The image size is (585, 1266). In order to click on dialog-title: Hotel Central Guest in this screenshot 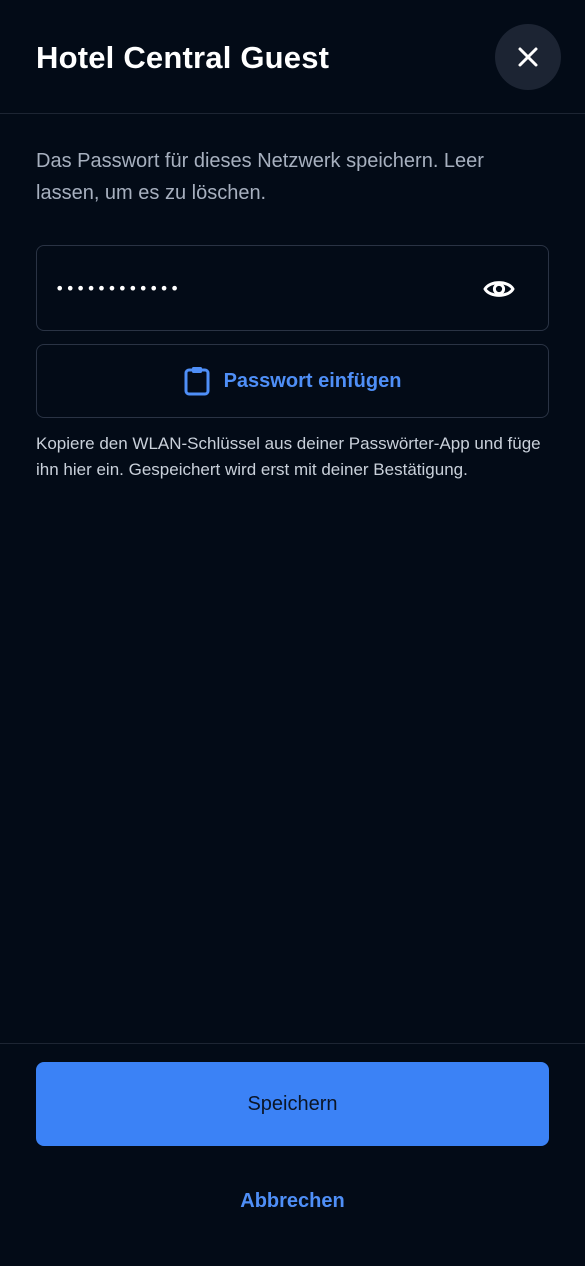, I will do `click(183, 57)`.